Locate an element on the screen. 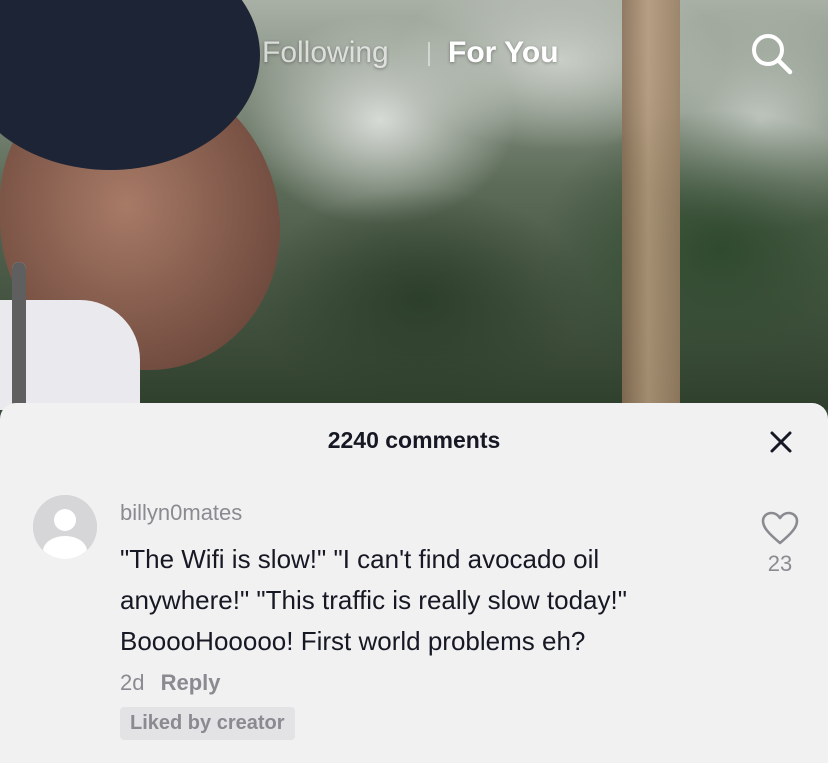 The width and height of the screenshot is (828, 763). comment-like-count: 23 is located at coordinates (780, 563).